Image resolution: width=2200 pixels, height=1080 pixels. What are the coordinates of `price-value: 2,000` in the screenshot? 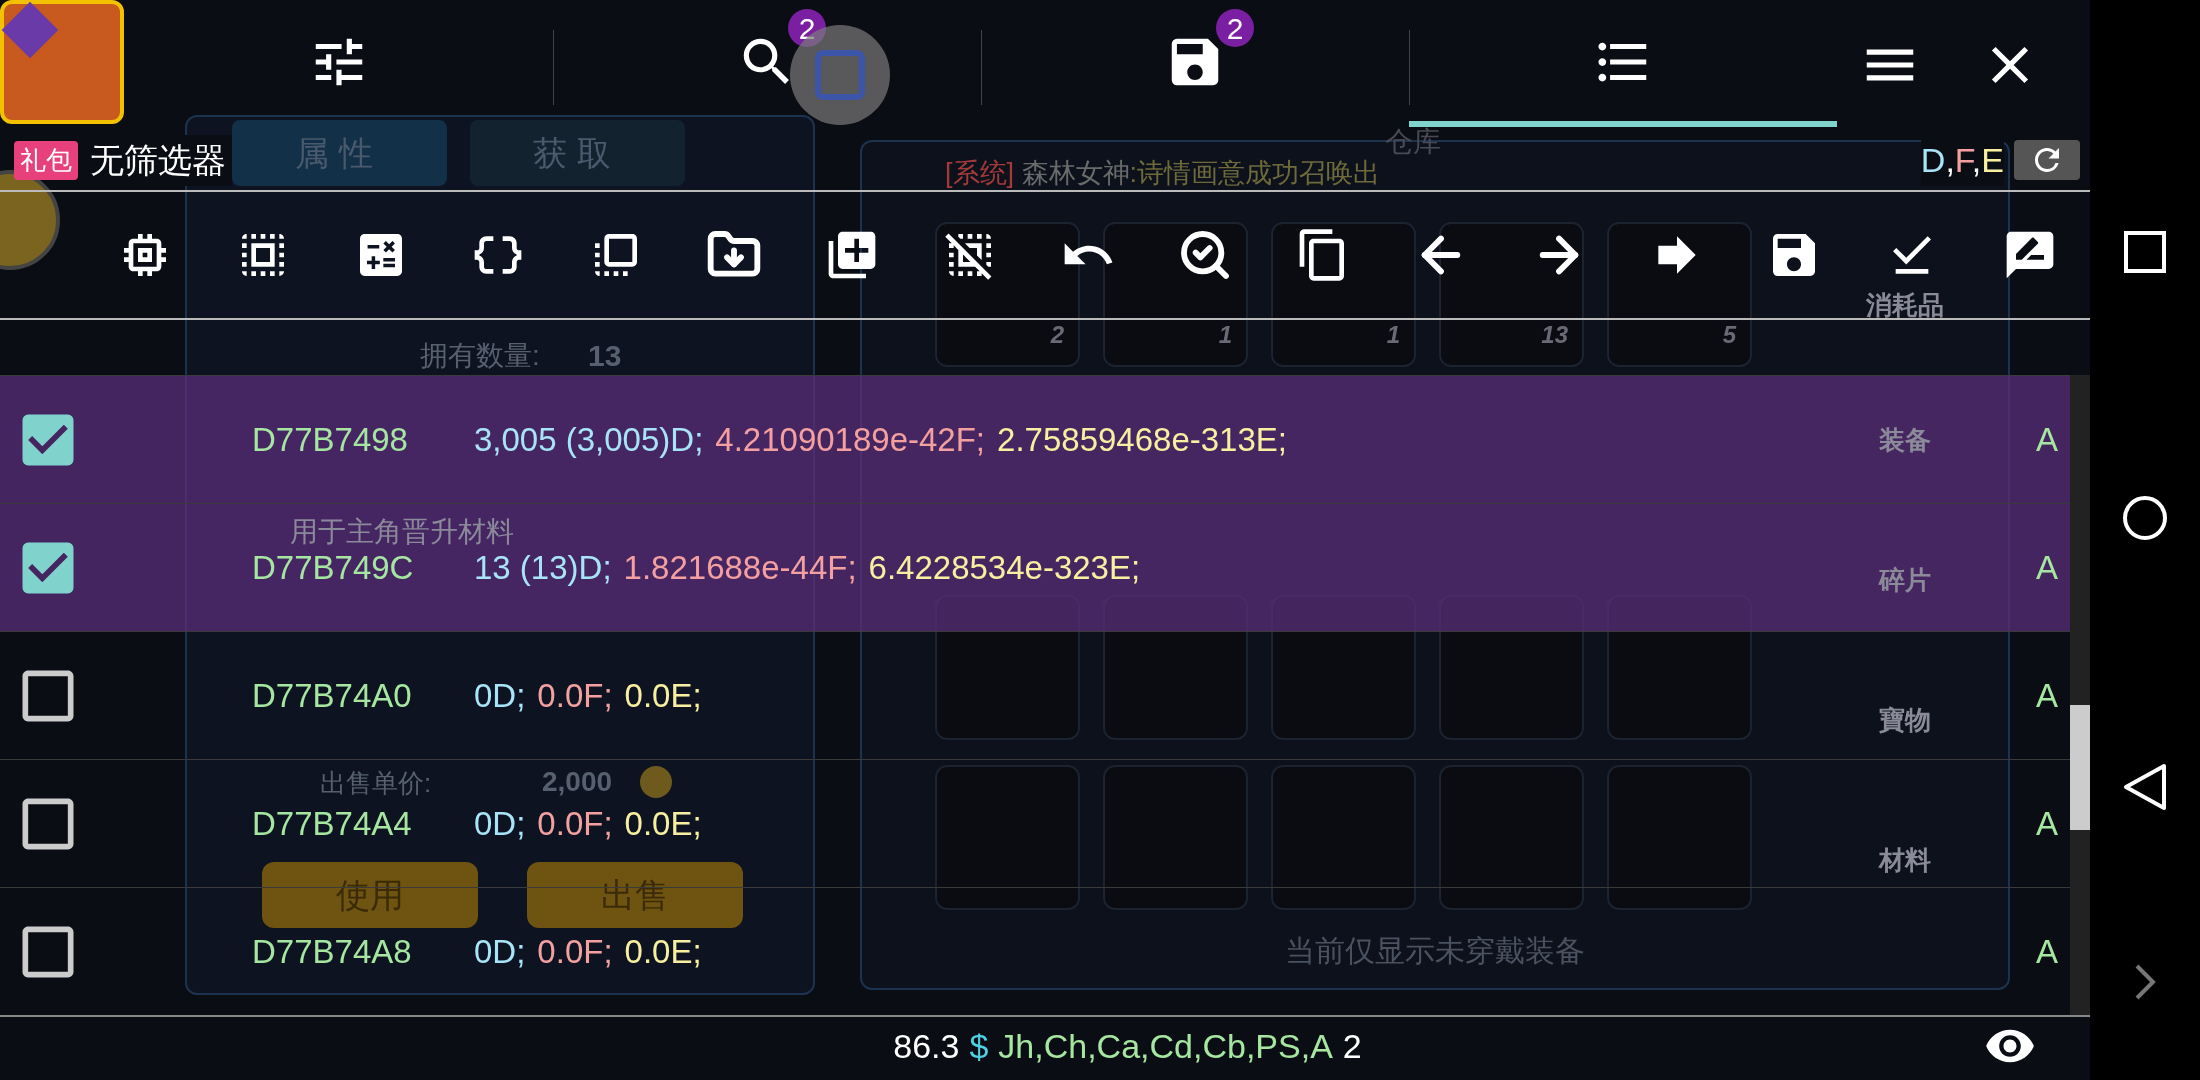 It's located at (577, 782).